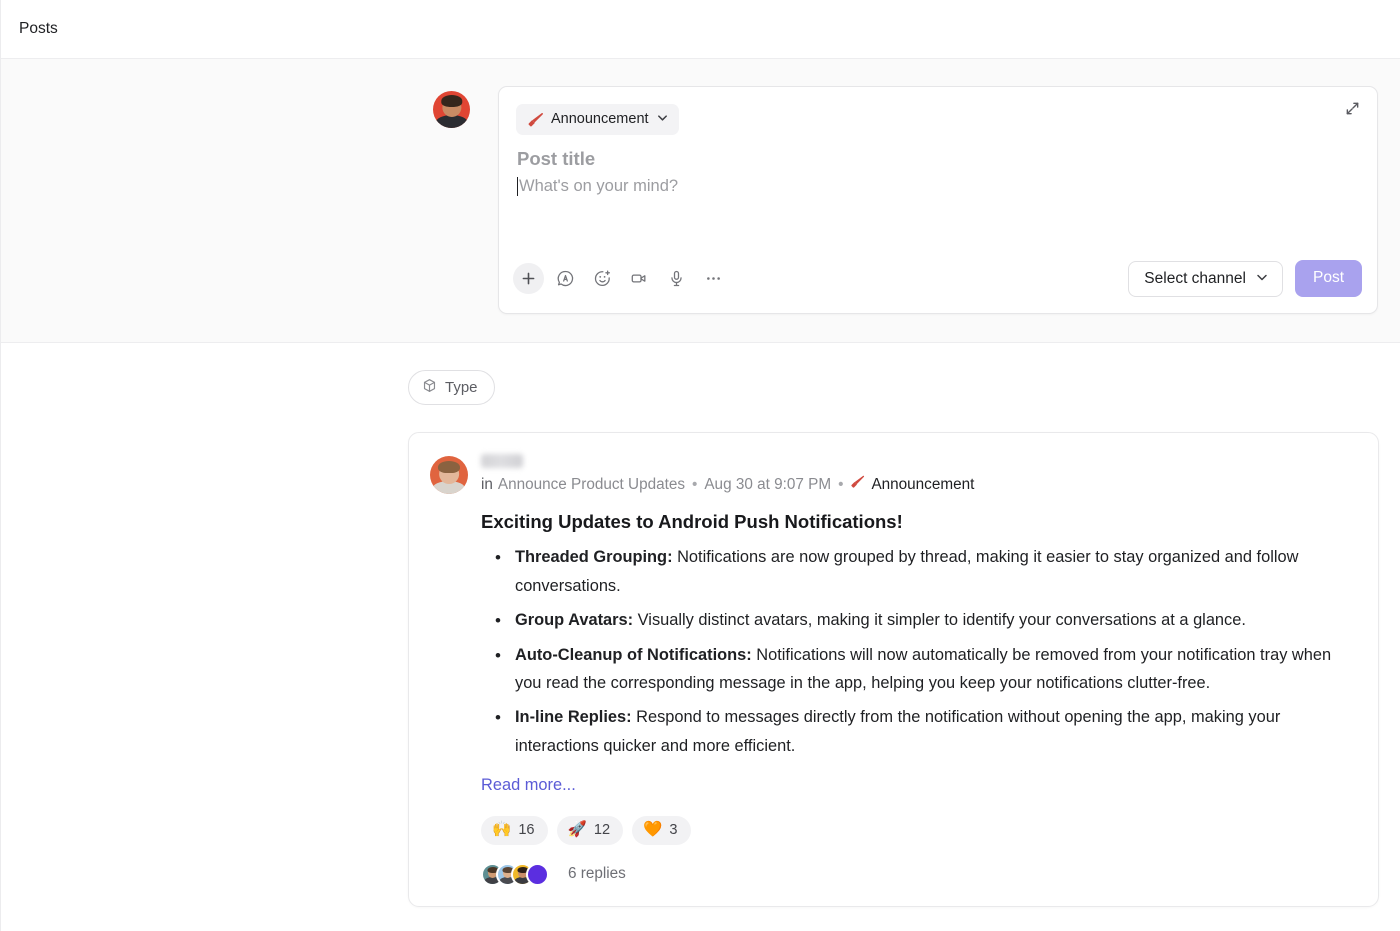 The image size is (1400, 931). I want to click on expand-composer-button, so click(1352, 111).